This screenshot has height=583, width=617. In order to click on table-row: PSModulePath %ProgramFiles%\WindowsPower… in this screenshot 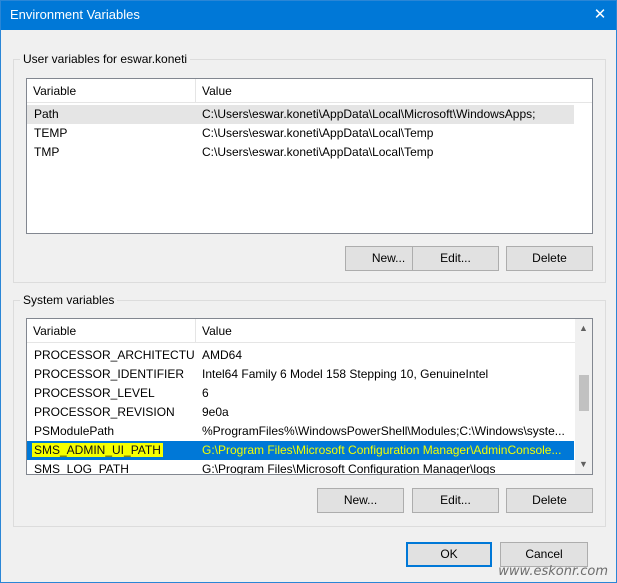, I will do `click(300, 431)`.